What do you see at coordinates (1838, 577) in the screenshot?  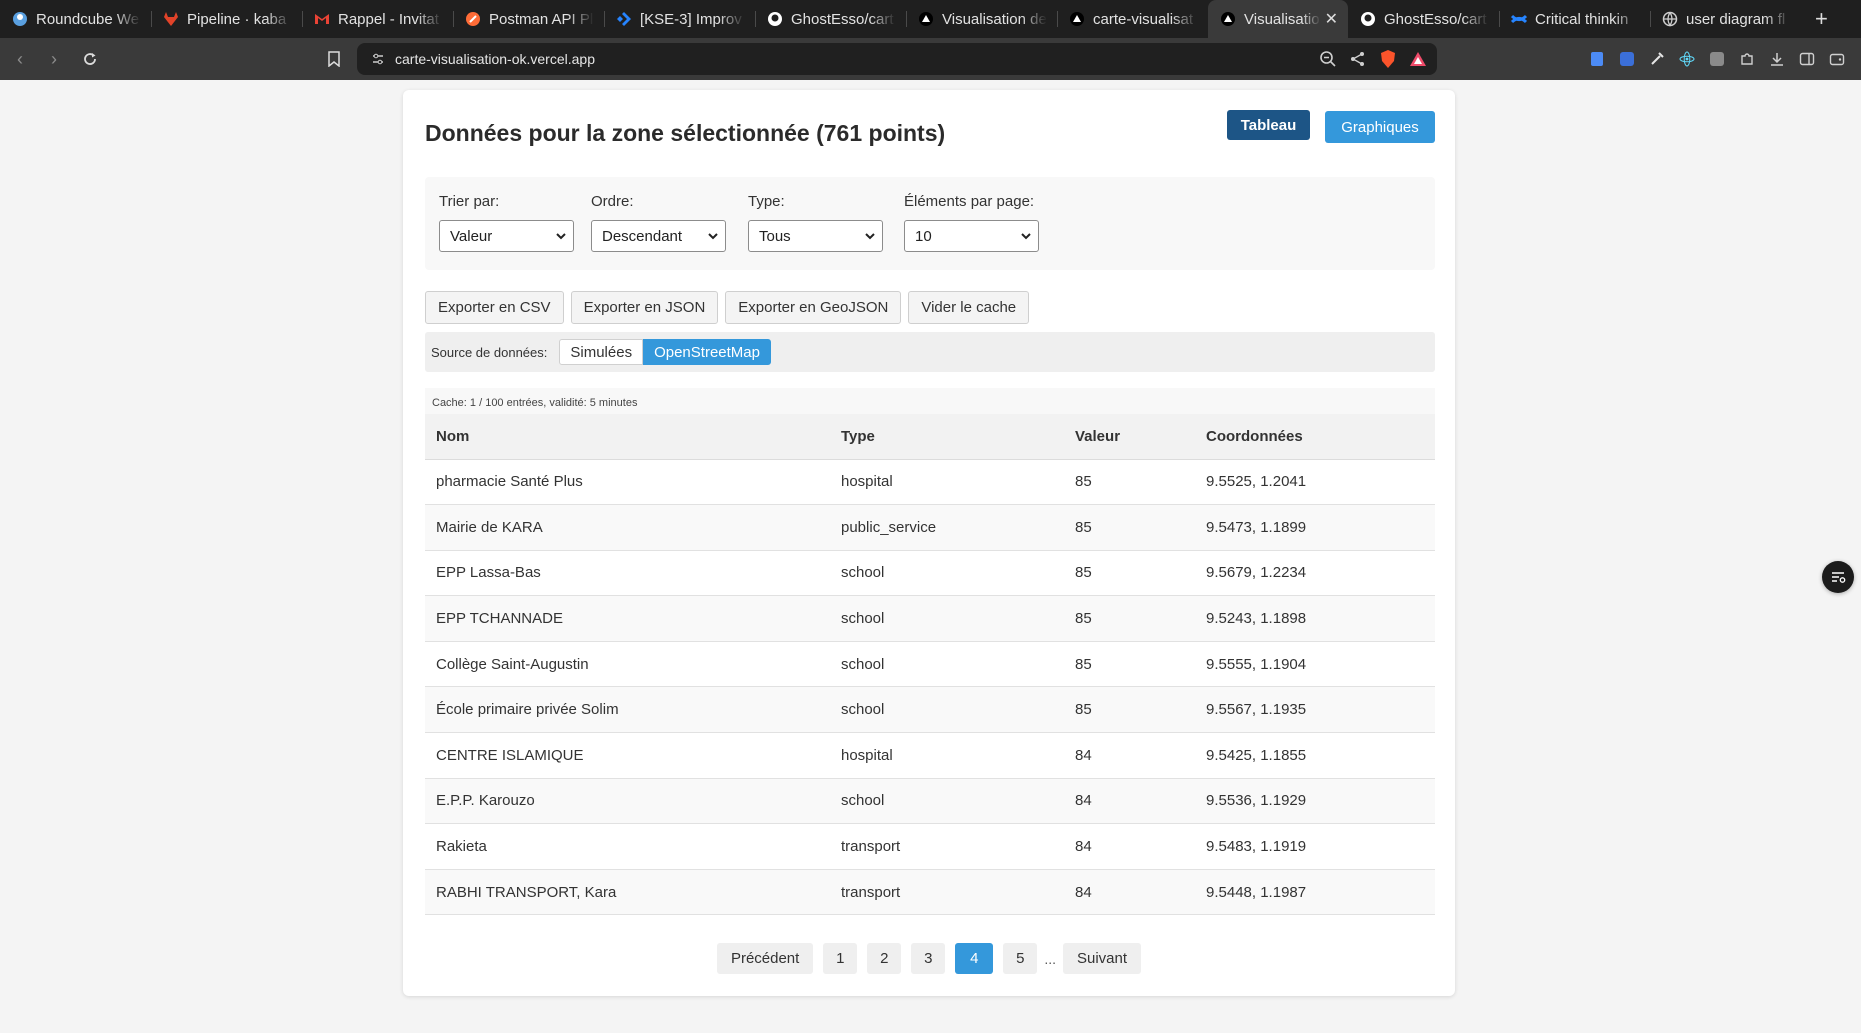 I see `floating-menu-icon` at bounding box center [1838, 577].